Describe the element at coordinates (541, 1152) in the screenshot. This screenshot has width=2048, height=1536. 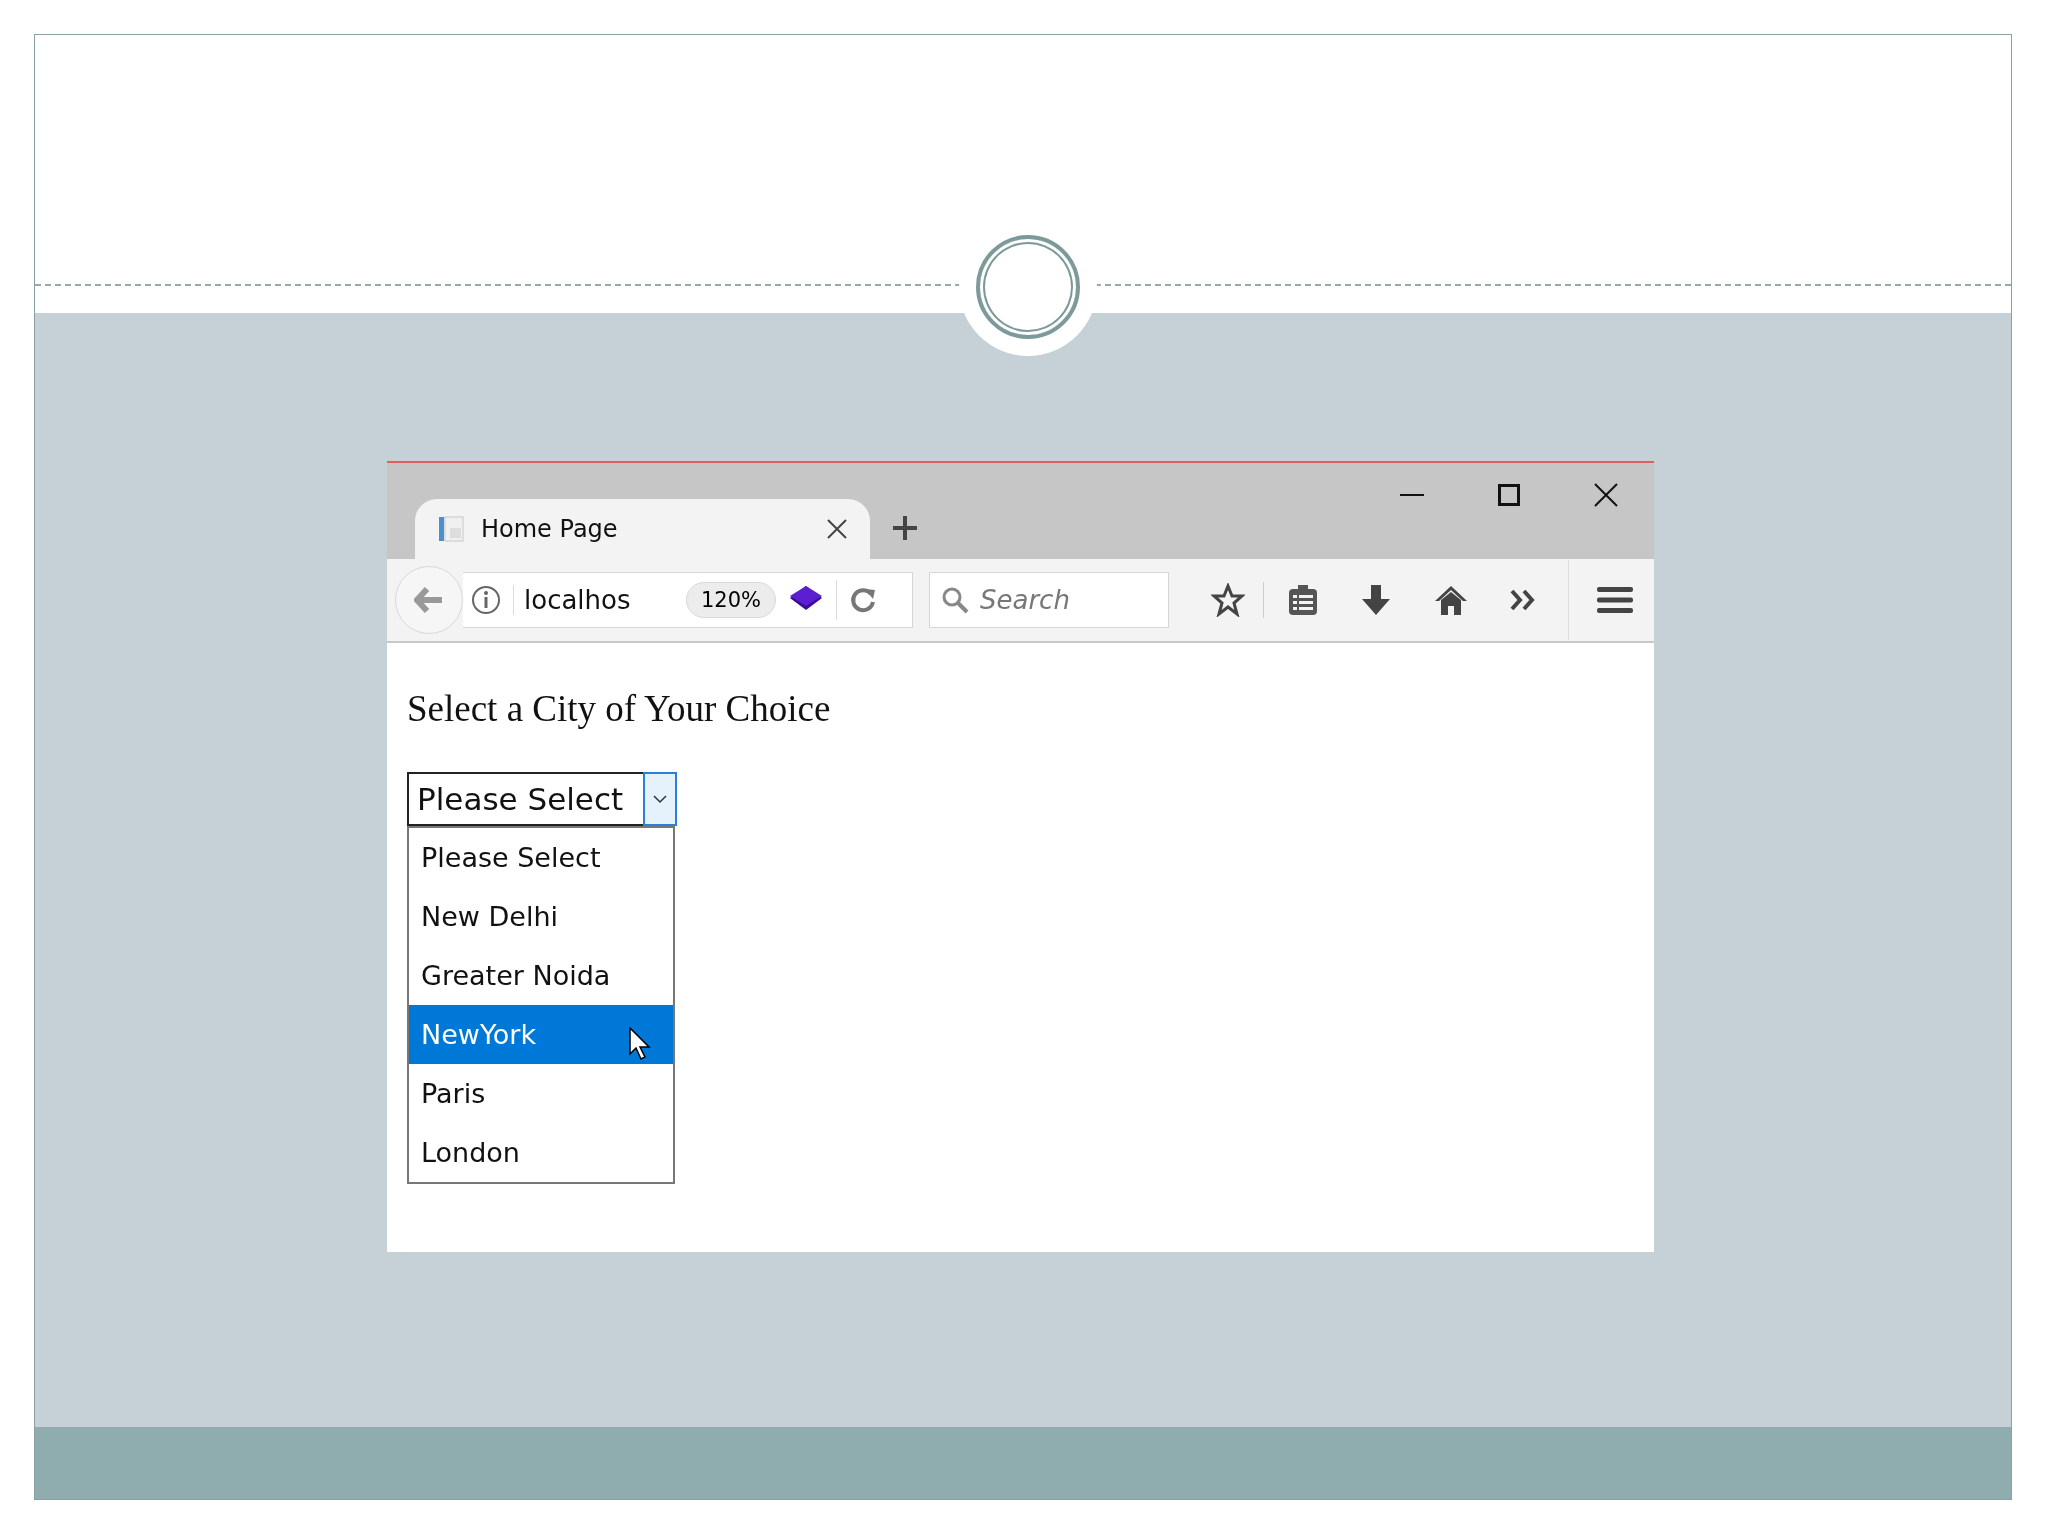
I see `dropdown-option: London` at that location.